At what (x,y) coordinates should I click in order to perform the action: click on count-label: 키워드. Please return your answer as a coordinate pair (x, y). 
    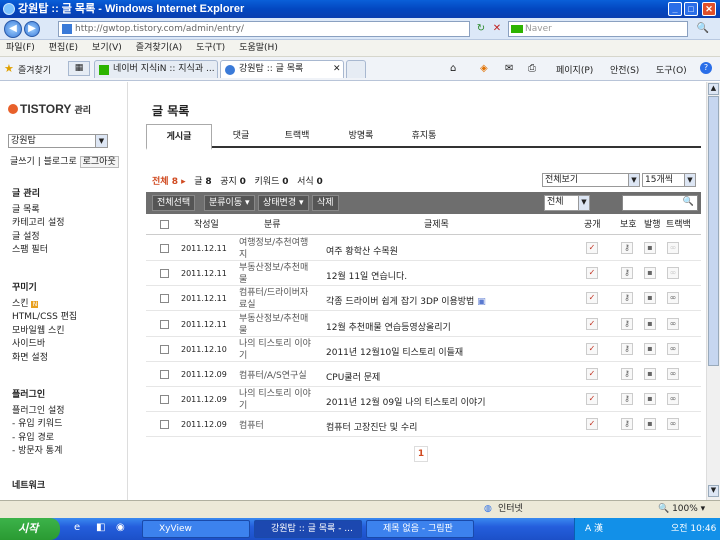
    Looking at the image, I should click on (267, 182).